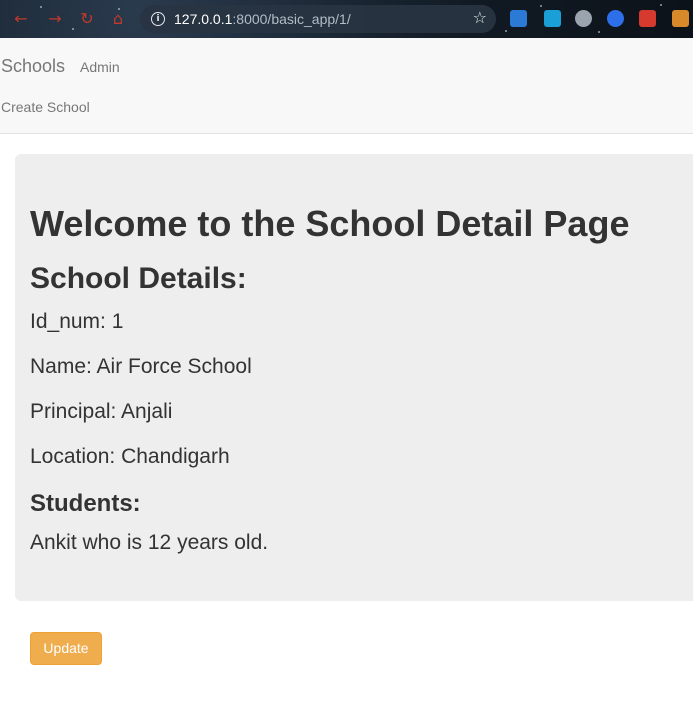 The width and height of the screenshot is (693, 704). What do you see at coordinates (149, 542) in the screenshot?
I see `student-entry: Ankit who is 12 years old.` at bounding box center [149, 542].